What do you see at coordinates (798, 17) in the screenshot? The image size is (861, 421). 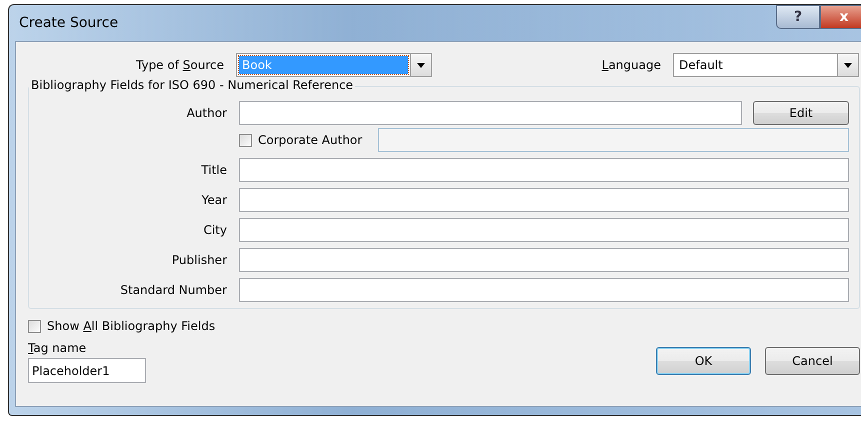 I see `help-button: ?` at bounding box center [798, 17].